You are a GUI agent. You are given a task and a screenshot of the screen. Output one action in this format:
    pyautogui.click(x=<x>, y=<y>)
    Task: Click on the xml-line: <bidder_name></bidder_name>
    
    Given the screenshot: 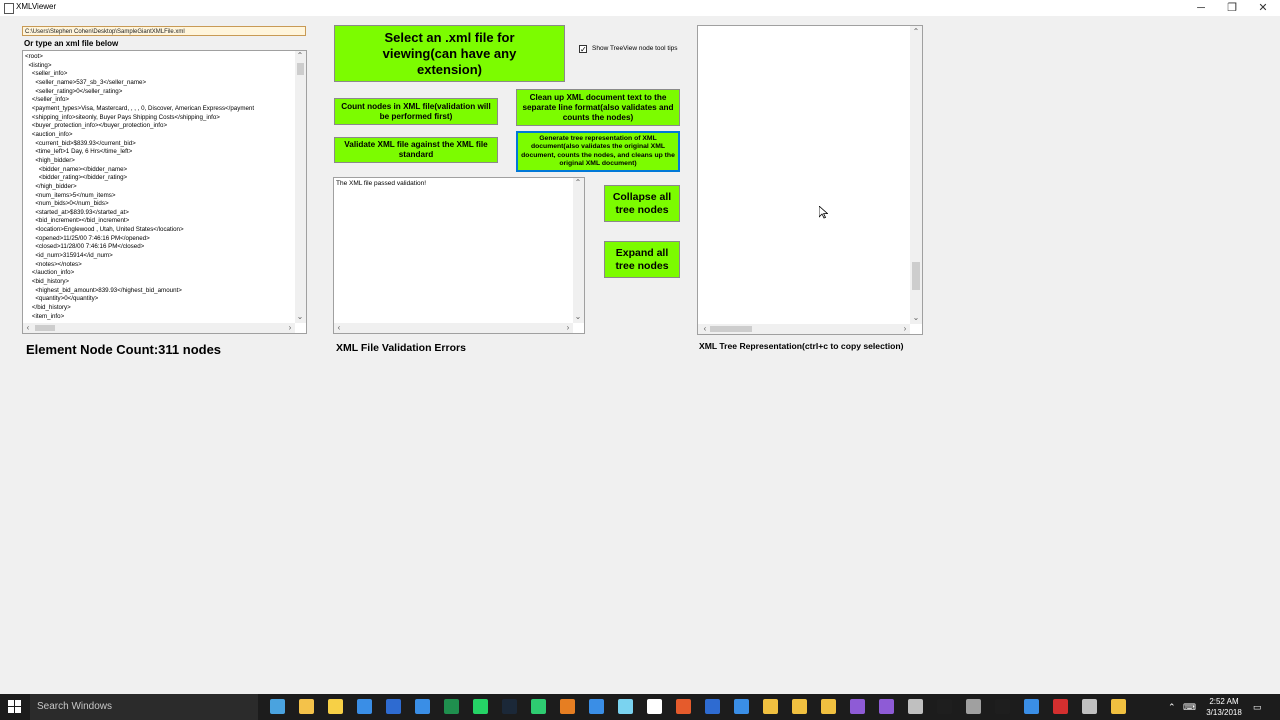 What is the action you would take?
    pyautogui.click(x=76, y=169)
    